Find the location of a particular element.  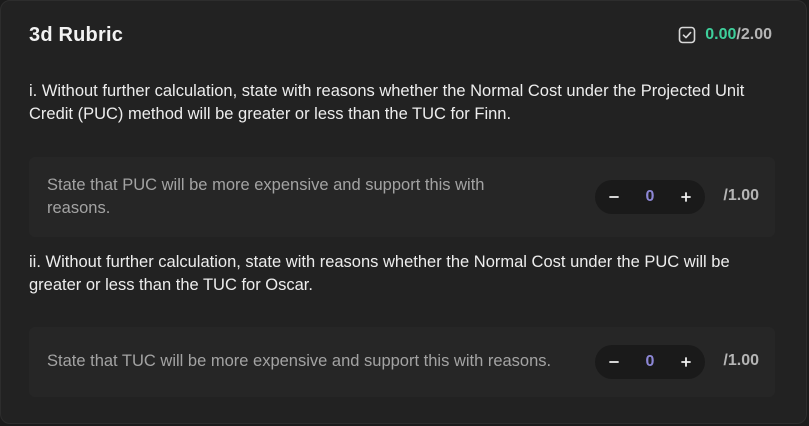

score-total: 2.00 is located at coordinates (756, 34).